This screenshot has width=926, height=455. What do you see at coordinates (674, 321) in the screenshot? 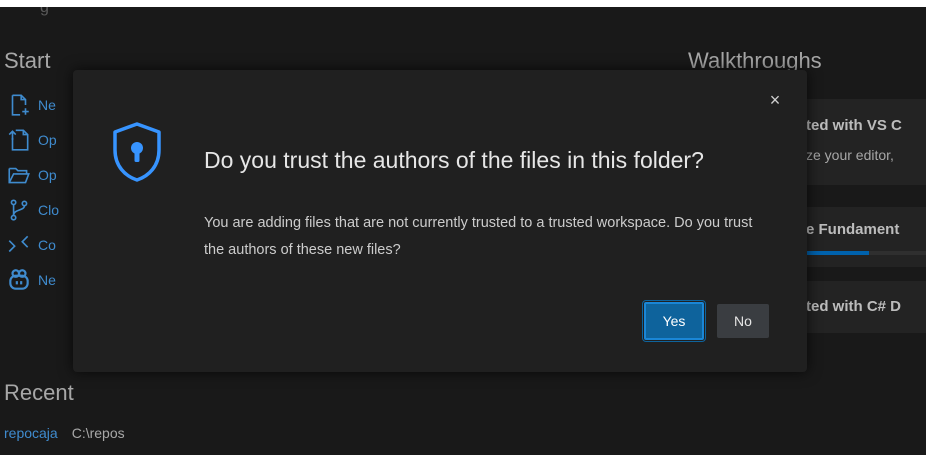
I see `yes-button: Yes` at bounding box center [674, 321].